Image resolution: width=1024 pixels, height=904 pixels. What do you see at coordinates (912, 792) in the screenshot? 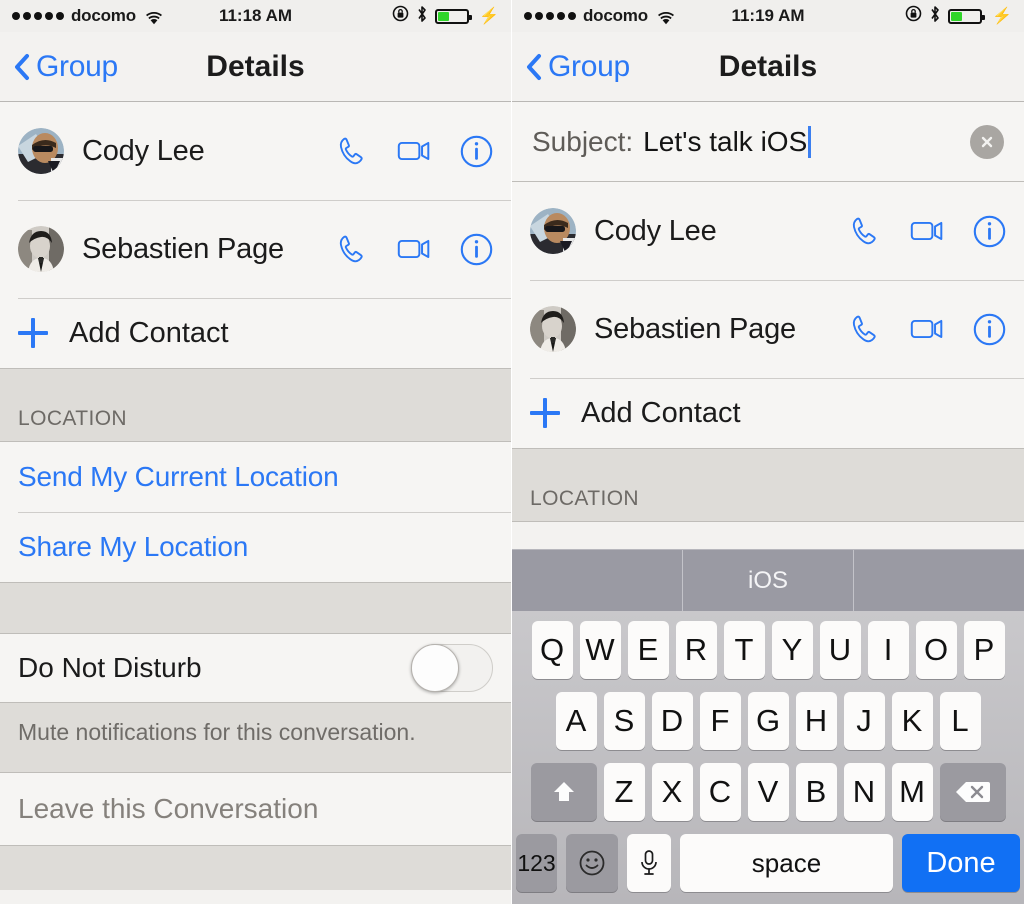
I see `key-m: M` at bounding box center [912, 792].